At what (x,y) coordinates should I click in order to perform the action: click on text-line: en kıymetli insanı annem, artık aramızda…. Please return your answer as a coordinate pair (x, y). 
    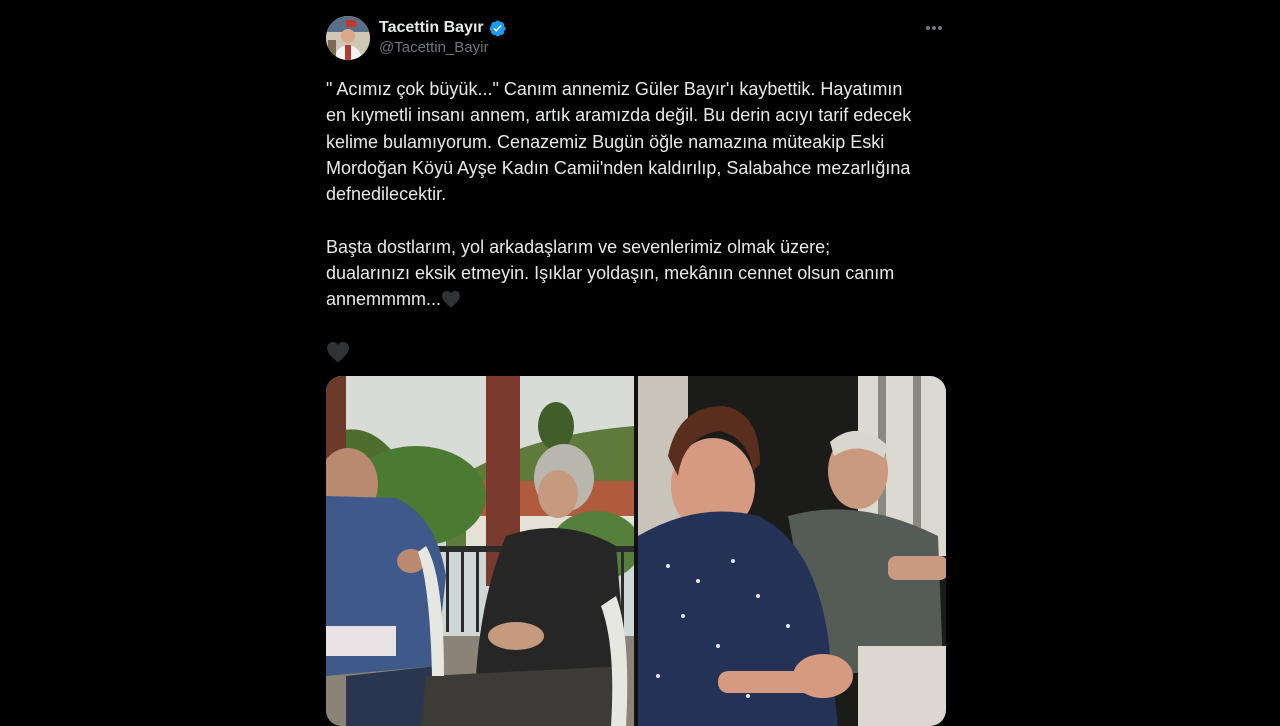
    Looking at the image, I should click on (619, 115).